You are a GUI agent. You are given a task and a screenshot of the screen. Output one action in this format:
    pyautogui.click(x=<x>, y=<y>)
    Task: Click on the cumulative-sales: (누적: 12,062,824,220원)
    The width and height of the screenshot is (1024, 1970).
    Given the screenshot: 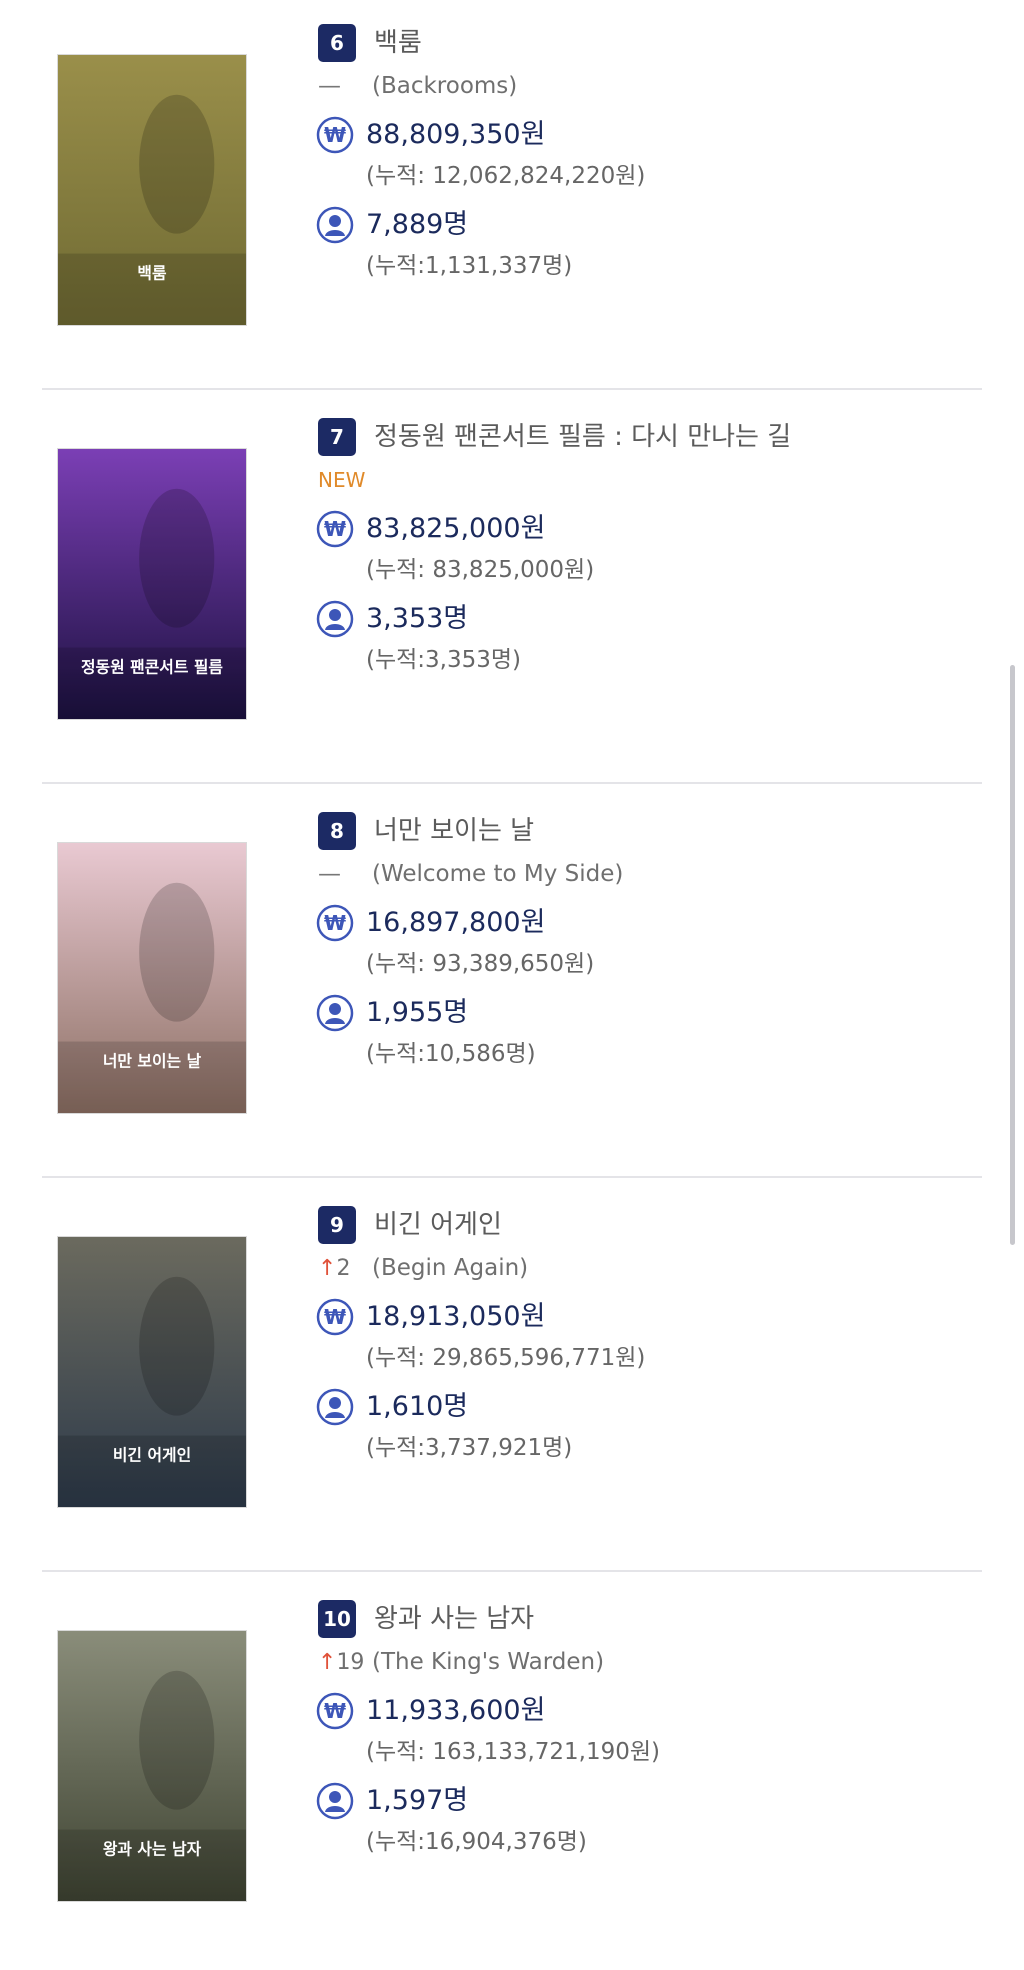 What is the action you would take?
    pyautogui.click(x=506, y=176)
    